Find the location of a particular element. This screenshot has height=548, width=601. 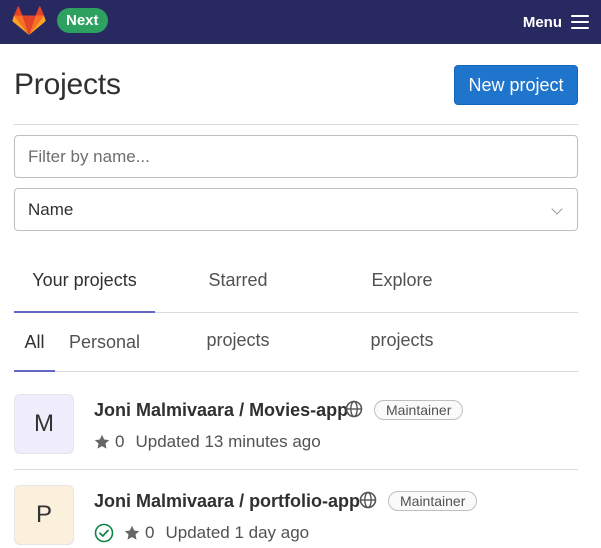

new-project-button: New project is located at coordinates (516, 85).